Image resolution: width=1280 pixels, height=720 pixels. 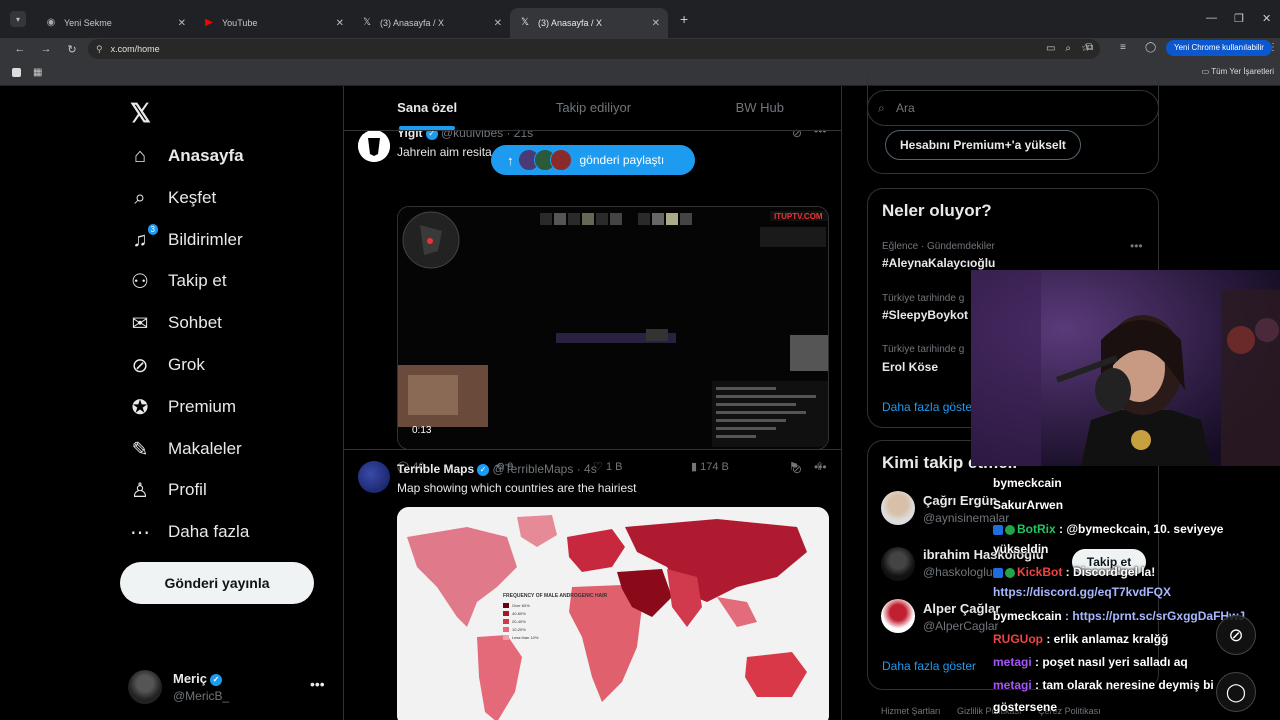 What do you see at coordinates (587, 469) in the screenshot?
I see `tweet-time: · 4s` at bounding box center [587, 469].